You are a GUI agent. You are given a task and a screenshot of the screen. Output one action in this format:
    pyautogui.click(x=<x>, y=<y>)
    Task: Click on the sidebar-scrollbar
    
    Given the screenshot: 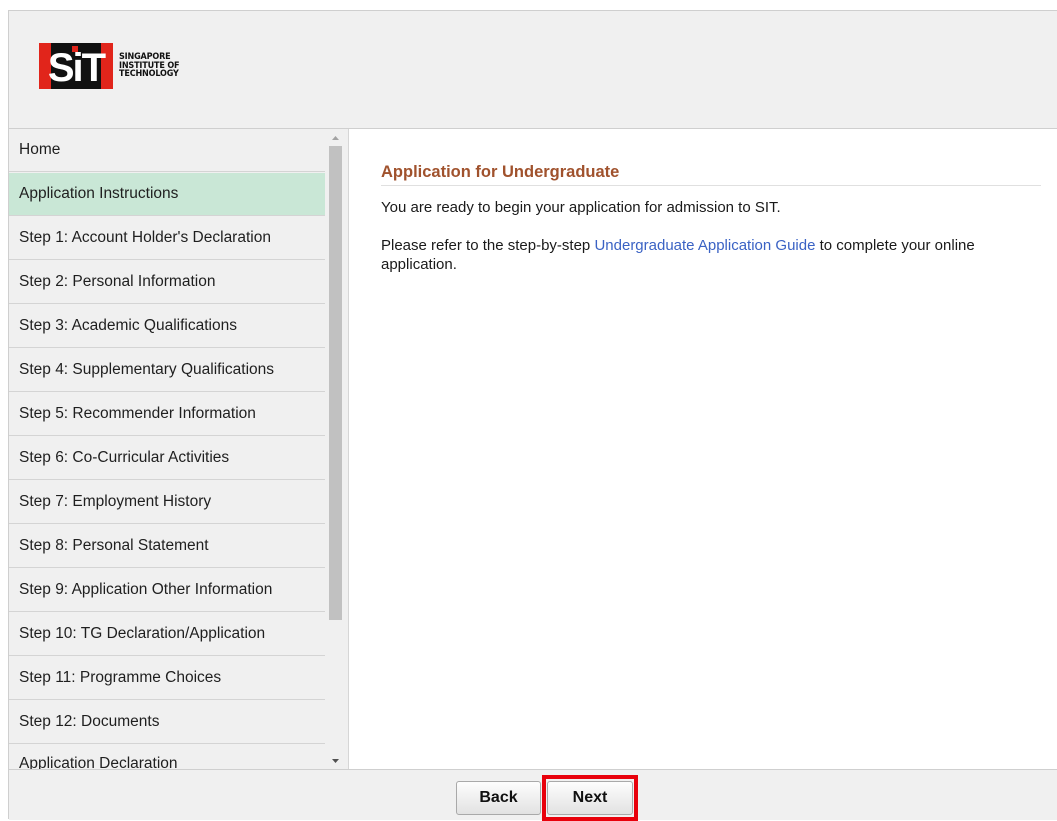 What is the action you would take?
    pyautogui.click(x=335, y=449)
    